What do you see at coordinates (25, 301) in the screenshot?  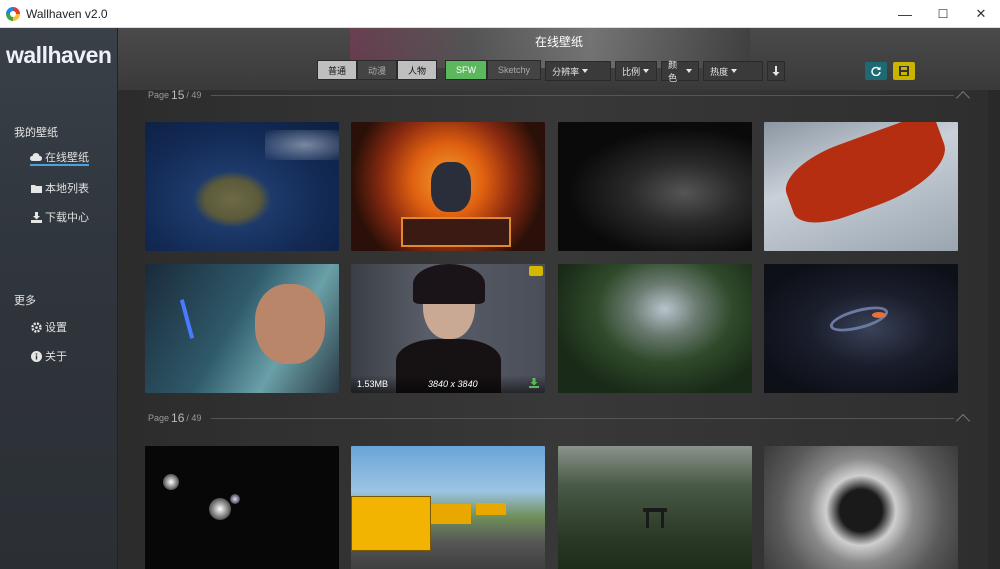 I see `more-heading: 更多` at bounding box center [25, 301].